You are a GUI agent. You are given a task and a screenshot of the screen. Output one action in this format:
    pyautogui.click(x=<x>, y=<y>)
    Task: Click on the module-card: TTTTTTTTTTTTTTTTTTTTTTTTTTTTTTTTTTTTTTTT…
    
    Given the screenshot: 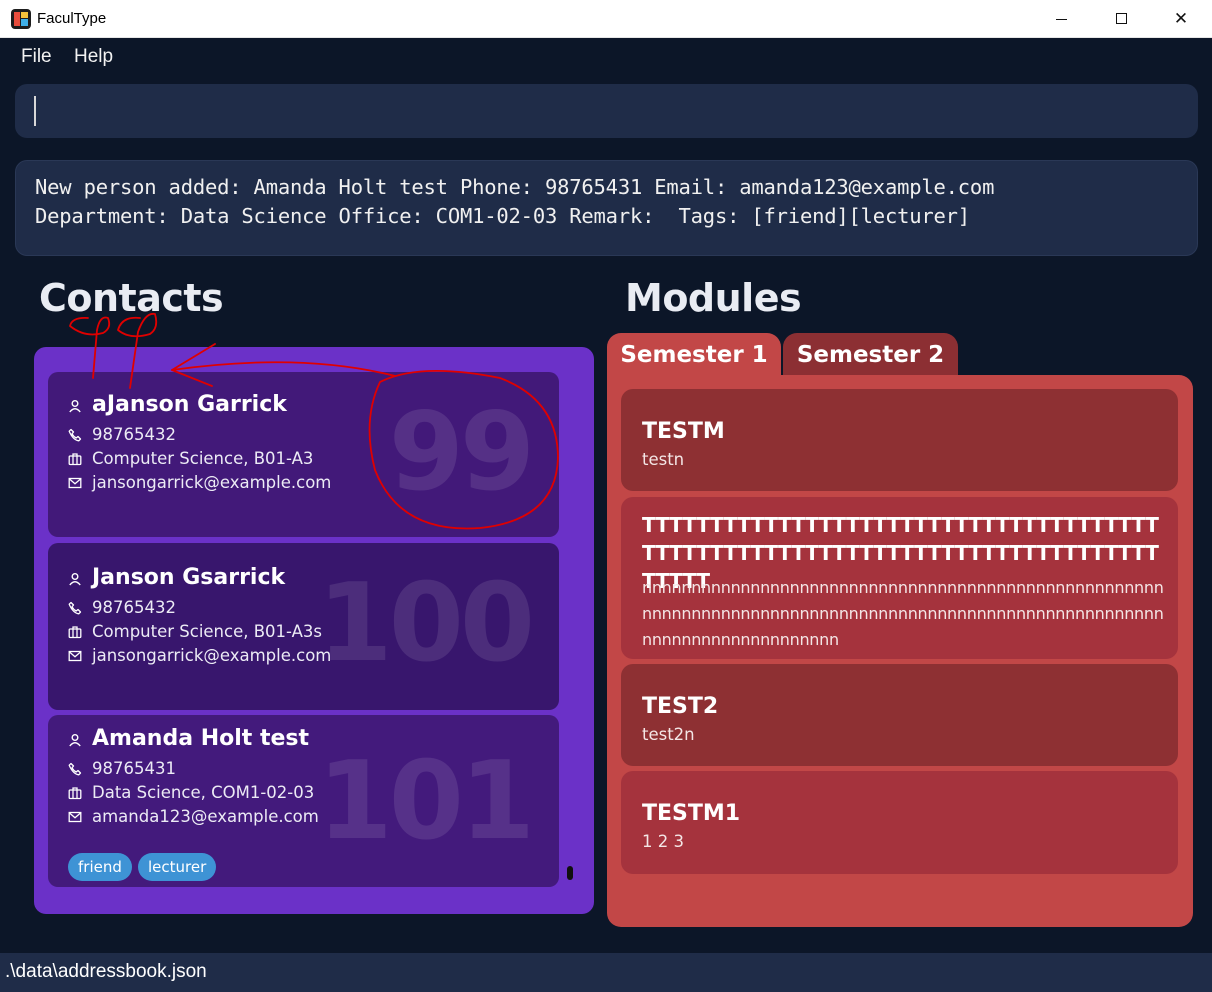 What is the action you would take?
    pyautogui.click(x=899, y=578)
    